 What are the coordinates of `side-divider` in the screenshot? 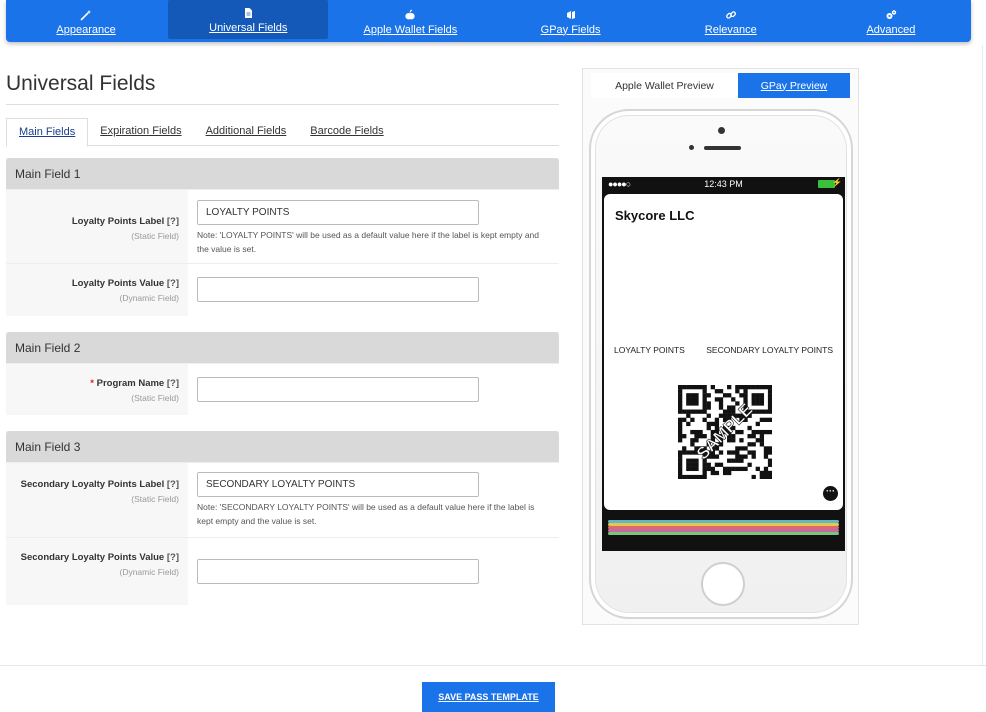 It's located at (982, 355).